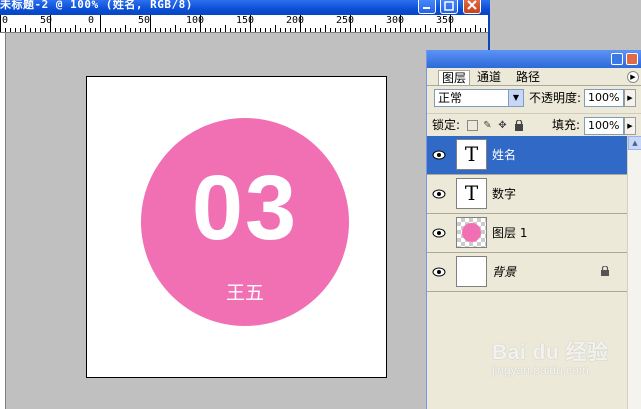  Describe the element at coordinates (617, 59) in the screenshot. I see `panel-minimize-button` at that location.